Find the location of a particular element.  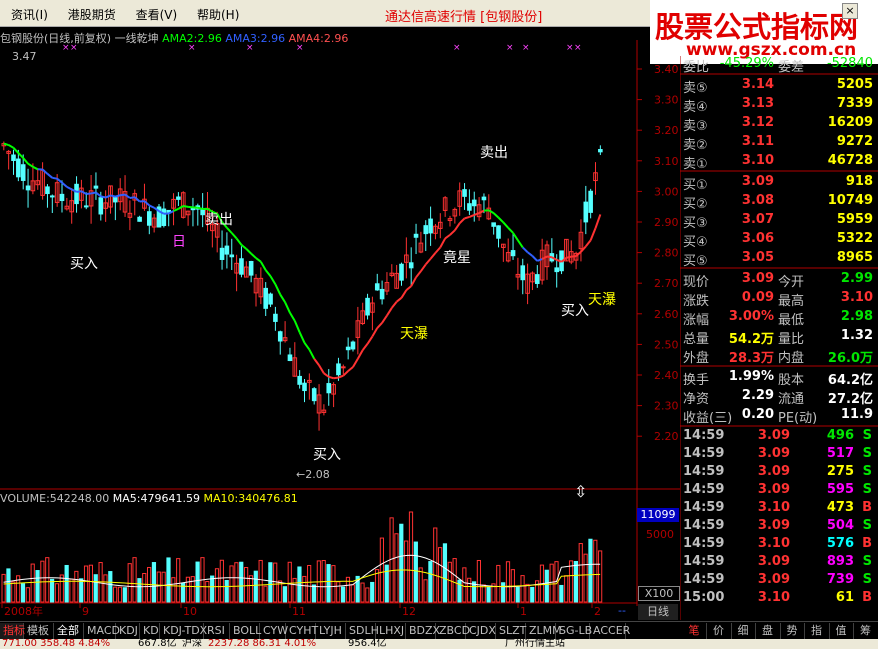

y-tick-label: 2.70 is located at coordinates (666, 283).